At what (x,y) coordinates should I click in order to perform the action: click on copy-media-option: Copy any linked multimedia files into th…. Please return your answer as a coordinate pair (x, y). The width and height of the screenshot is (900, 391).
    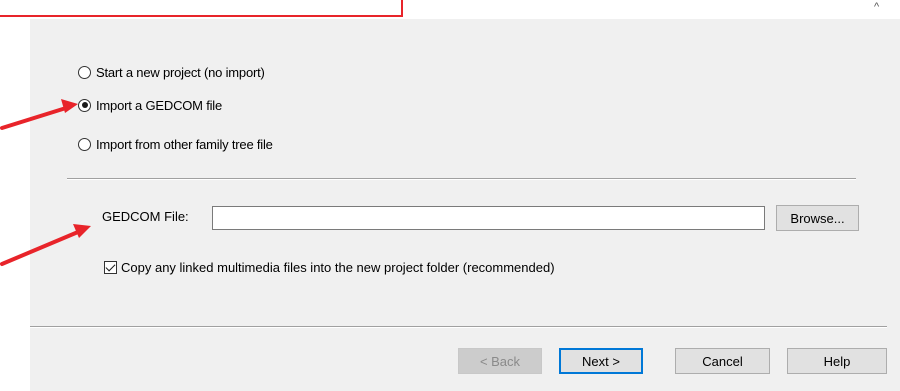
    Looking at the image, I should click on (329, 267).